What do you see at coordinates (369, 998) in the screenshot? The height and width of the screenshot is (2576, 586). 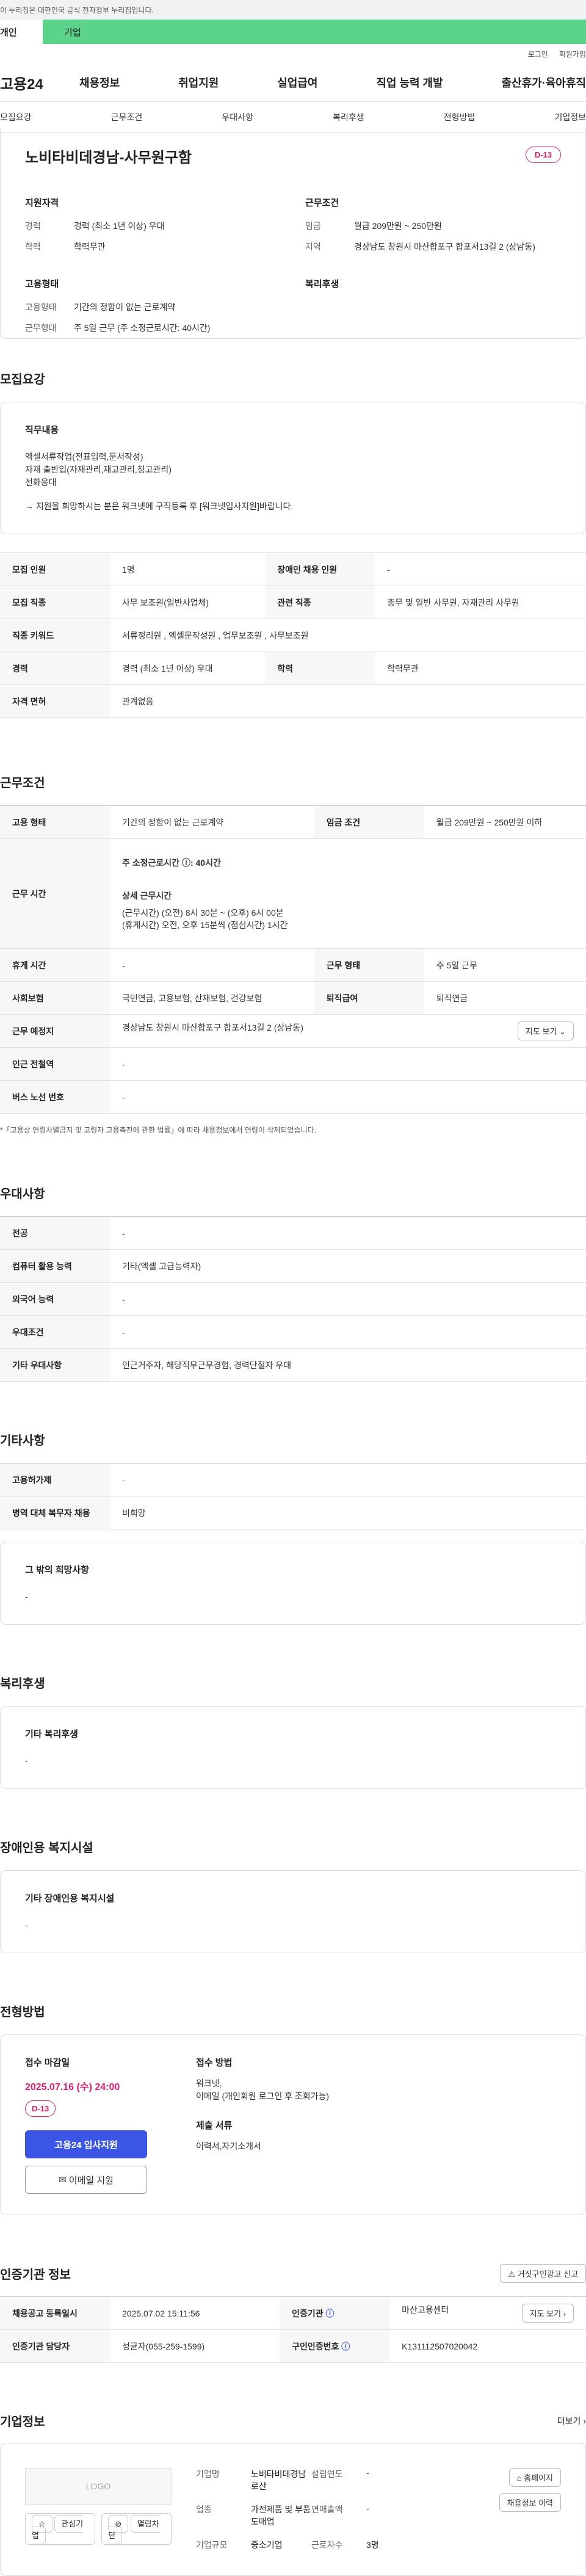 I see `cell-key: 퇴직급여` at bounding box center [369, 998].